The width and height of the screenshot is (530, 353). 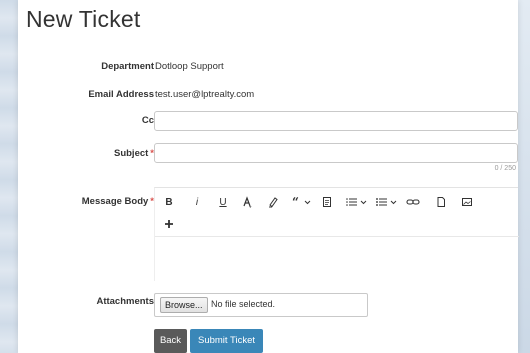 I want to click on email-value: test.user@lptrealty.com, so click(x=205, y=94).